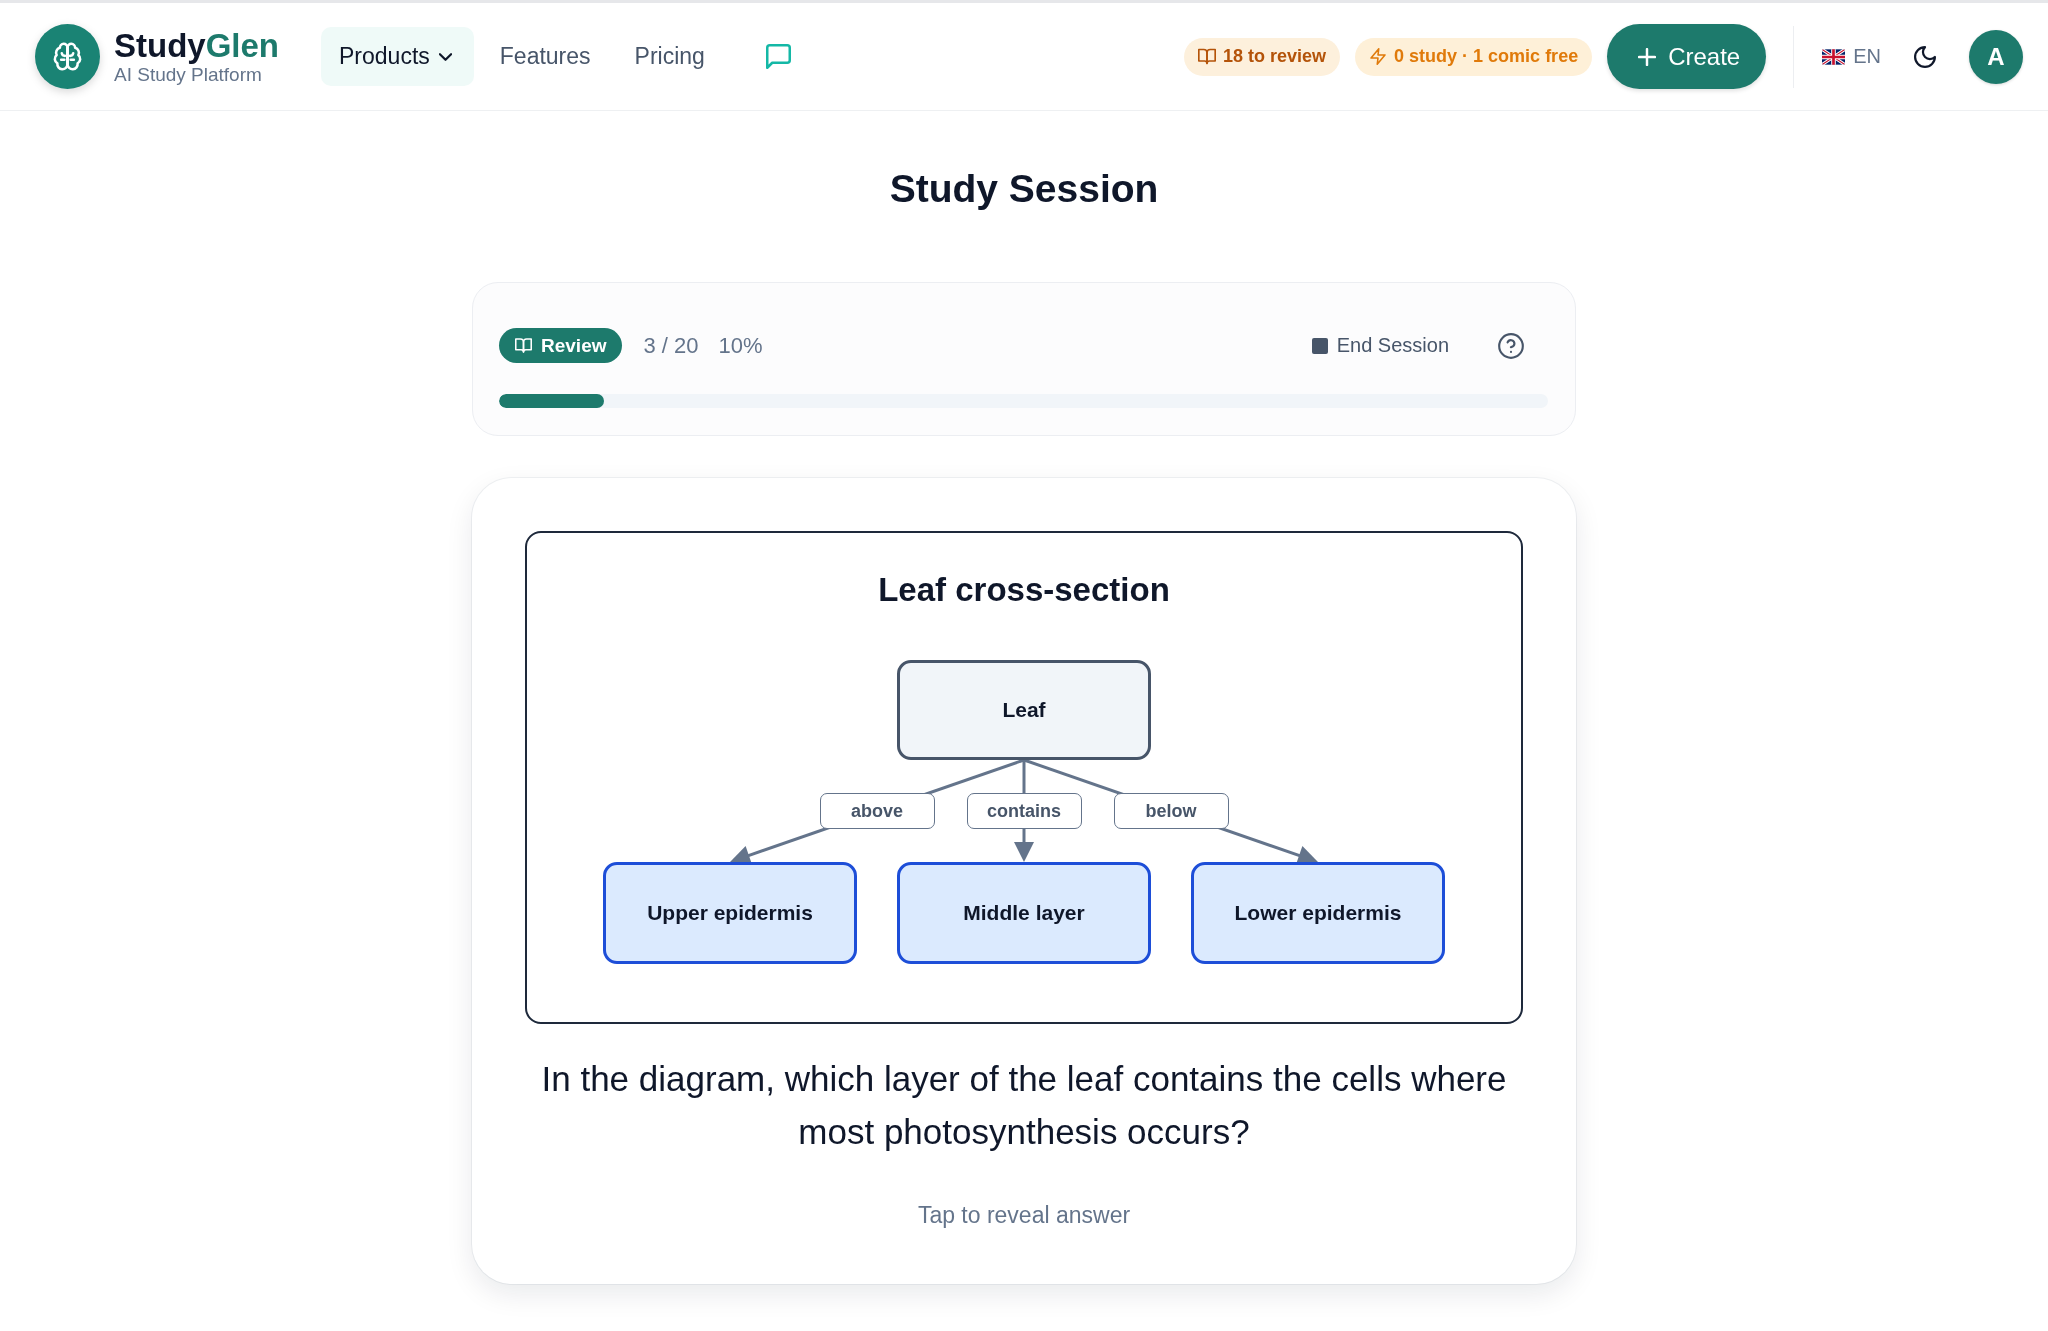 Image resolution: width=2048 pixels, height=1331 pixels. I want to click on diagram-title: Leaf cross-section, so click(1024, 590).